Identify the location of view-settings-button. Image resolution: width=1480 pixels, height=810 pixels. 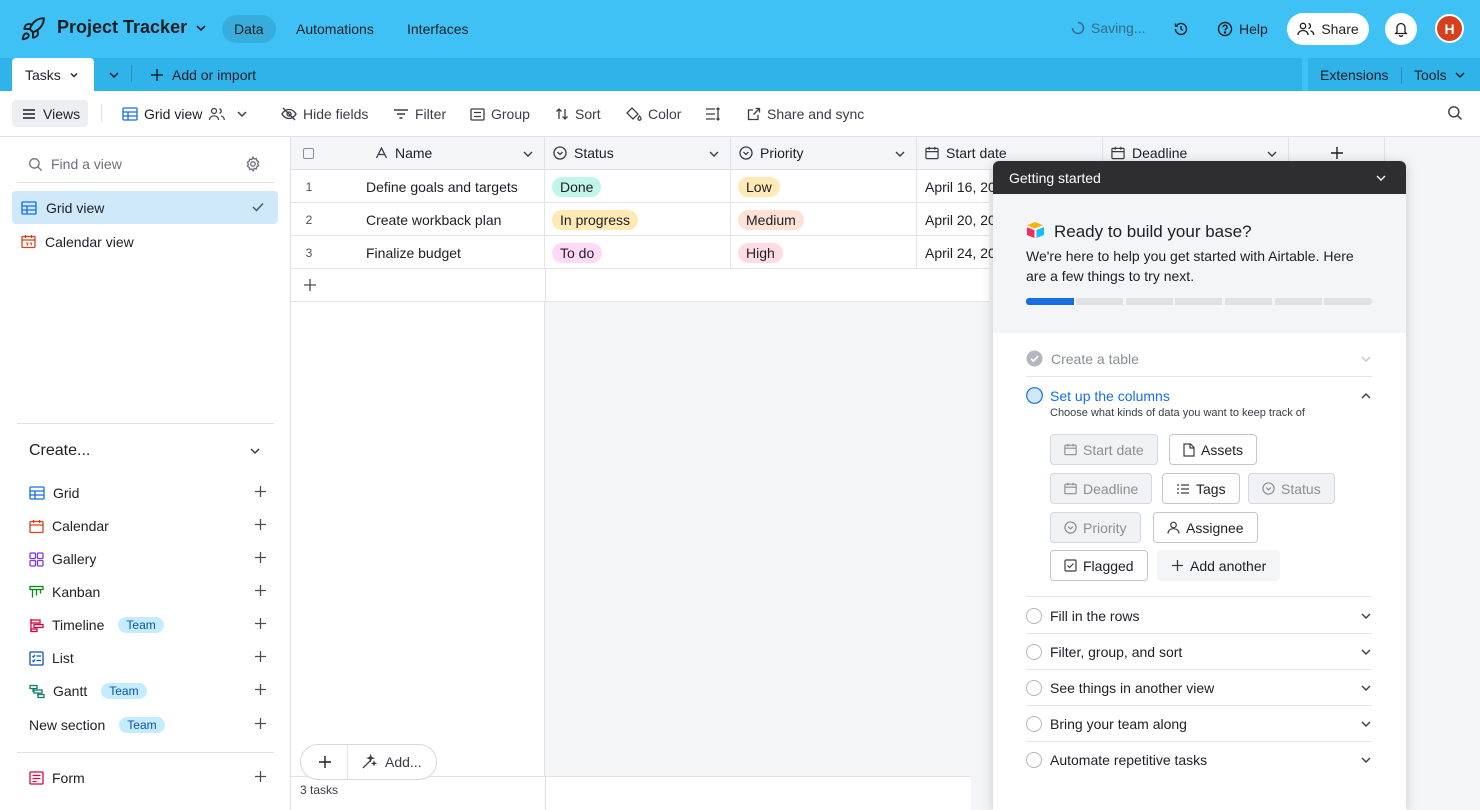
(253, 164).